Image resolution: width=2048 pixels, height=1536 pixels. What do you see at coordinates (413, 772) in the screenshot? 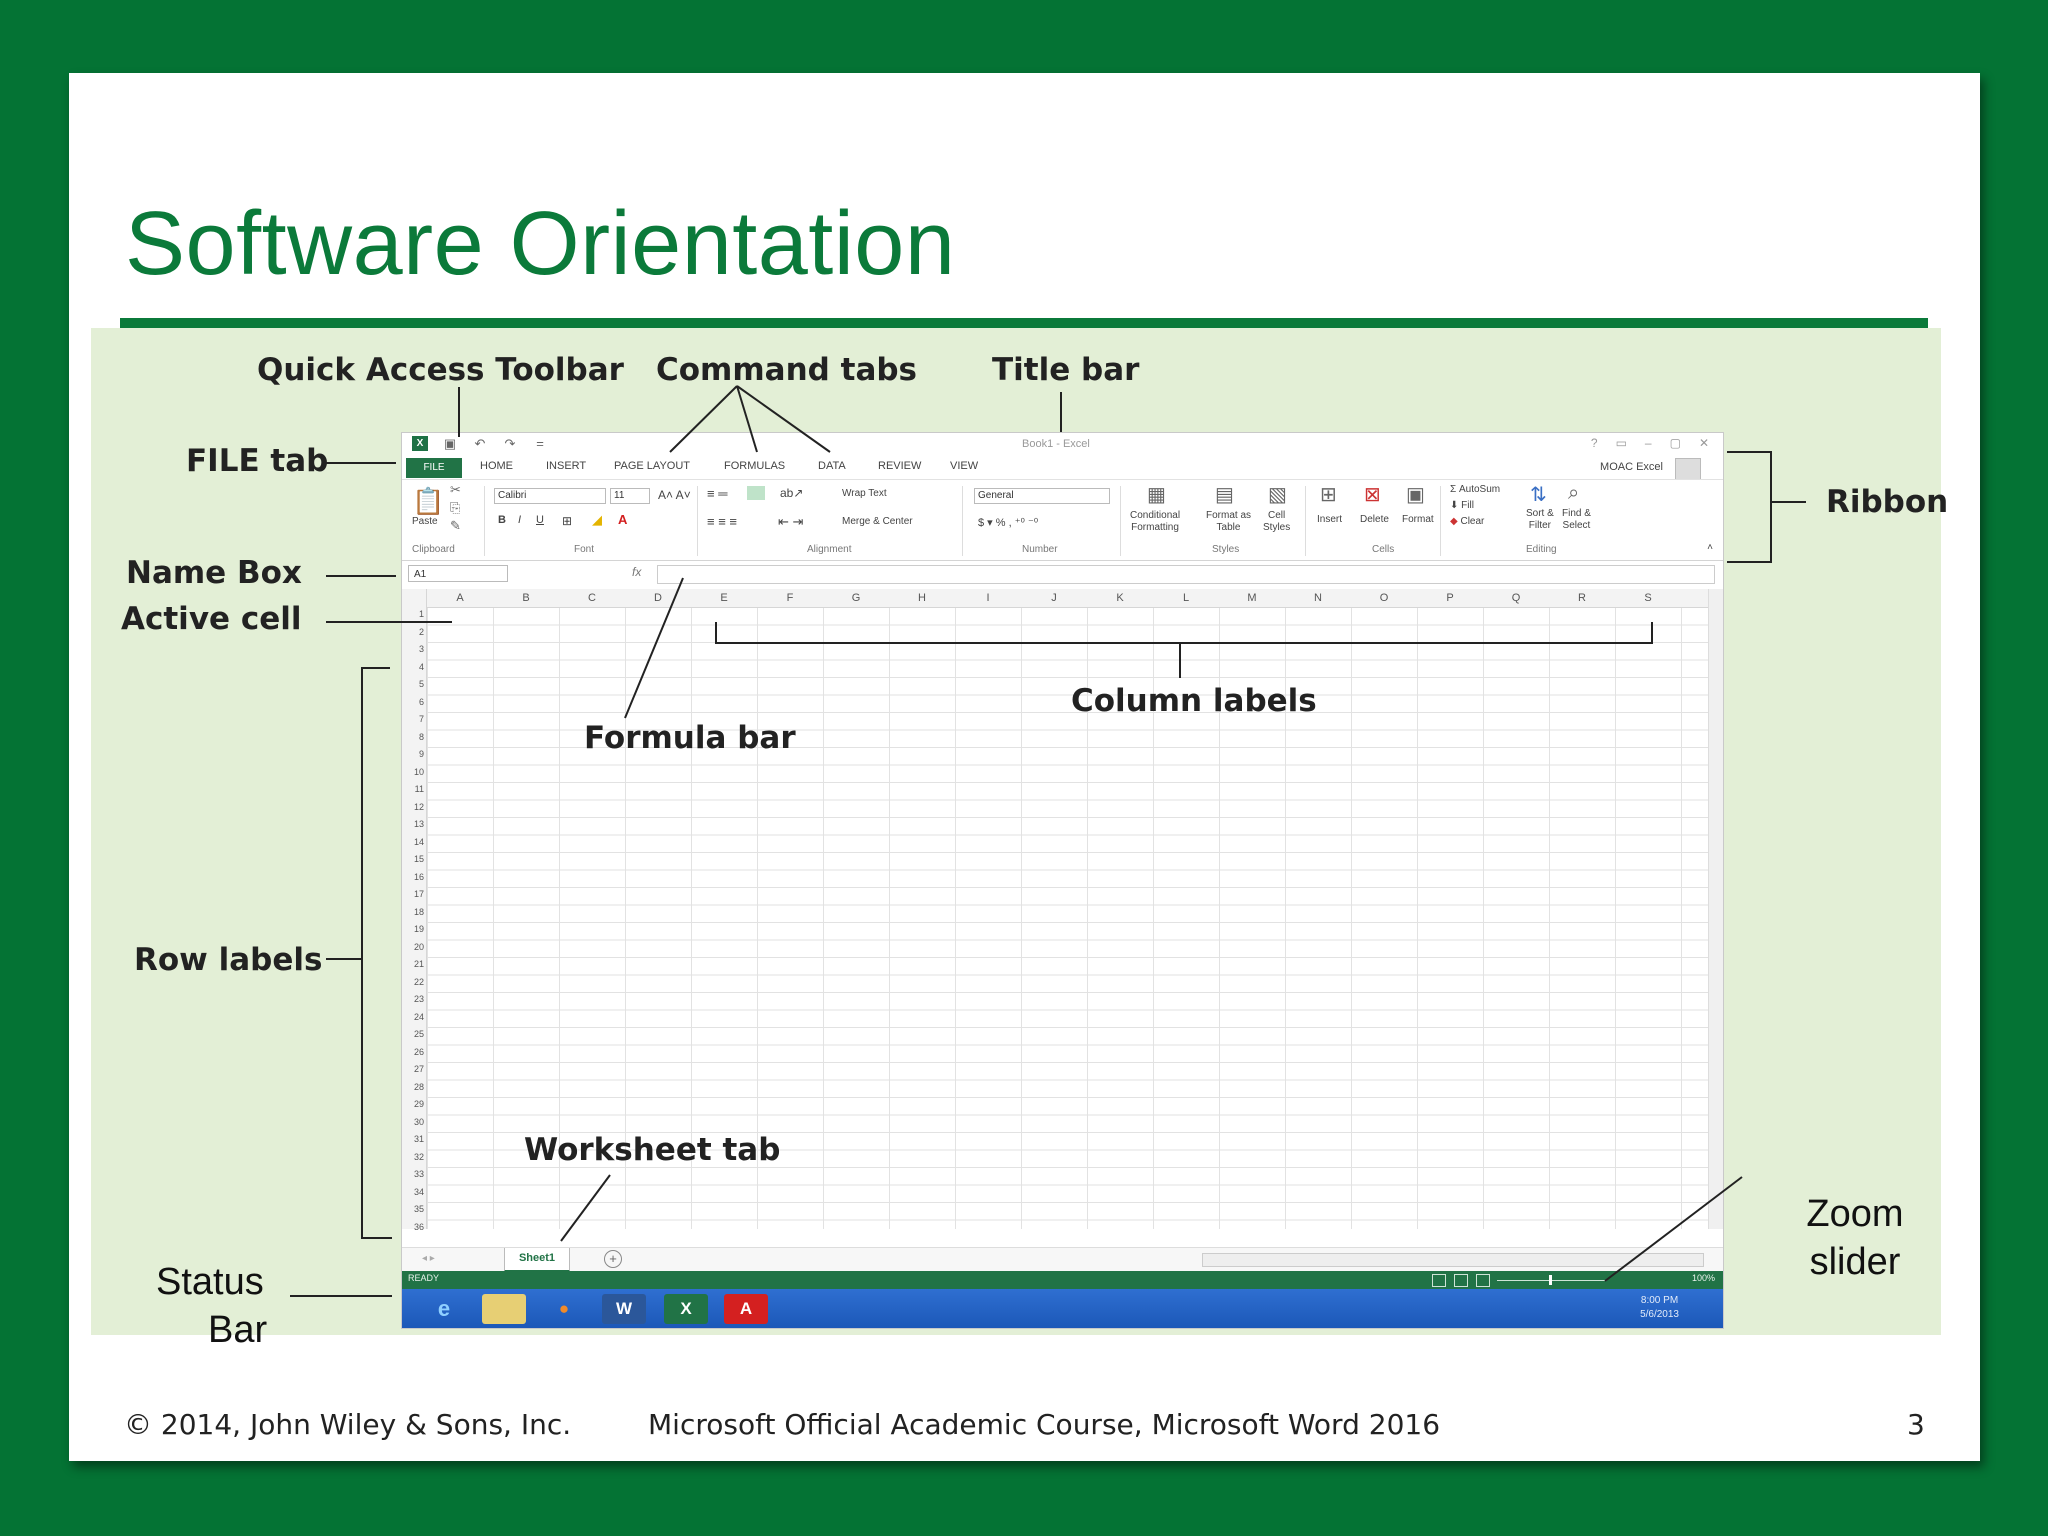
I see `row-header: 10` at bounding box center [413, 772].